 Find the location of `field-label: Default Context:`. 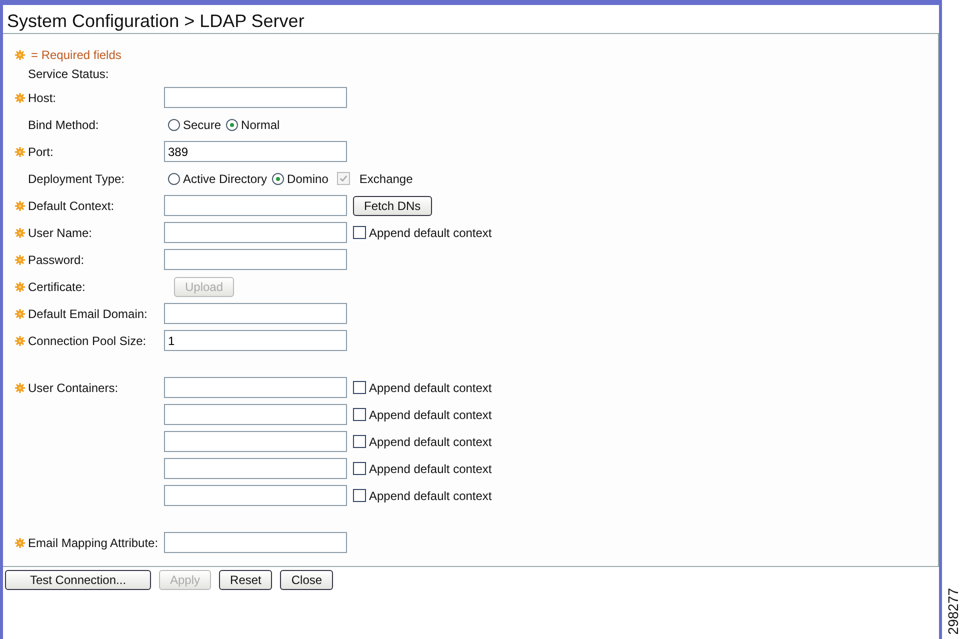

field-label: Default Context: is located at coordinates (71, 205).